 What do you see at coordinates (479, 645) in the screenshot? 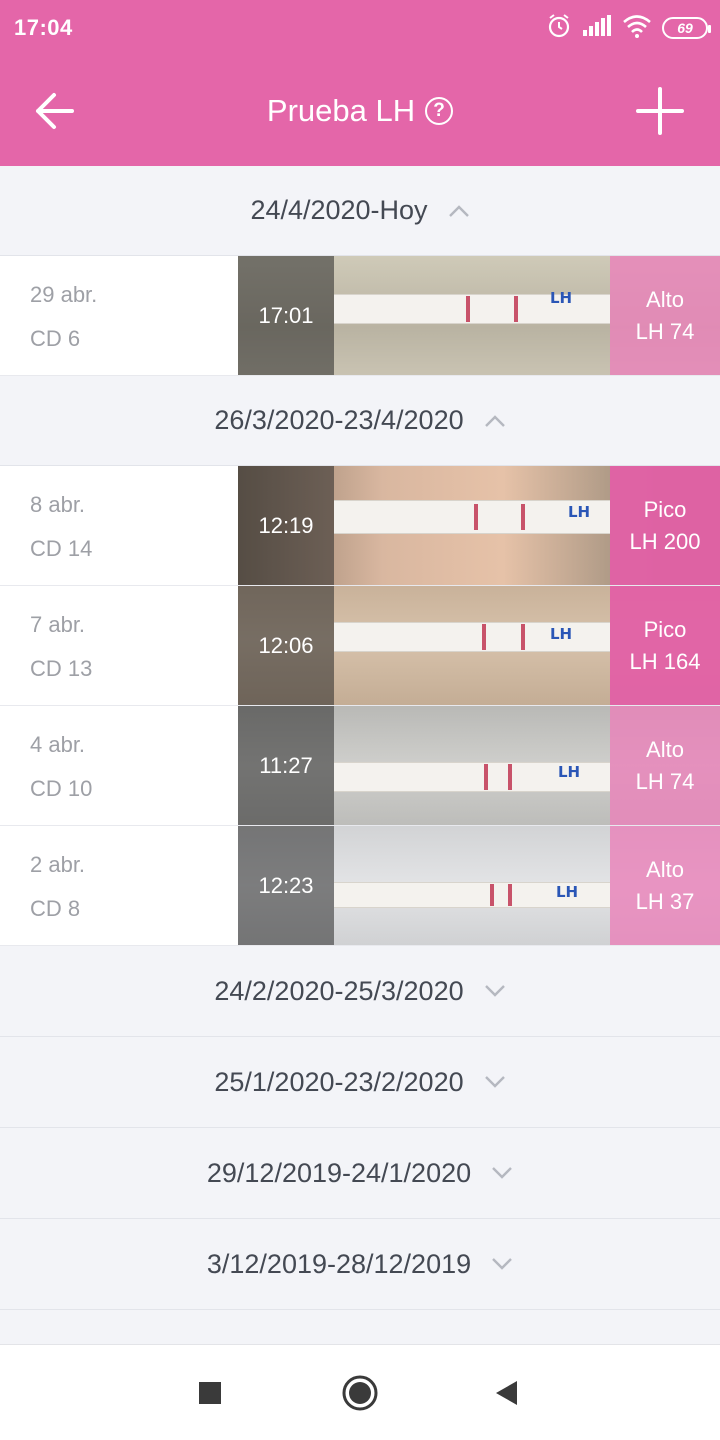
I see `test-strip-photo: LH 12:06 Pico LH 164` at bounding box center [479, 645].